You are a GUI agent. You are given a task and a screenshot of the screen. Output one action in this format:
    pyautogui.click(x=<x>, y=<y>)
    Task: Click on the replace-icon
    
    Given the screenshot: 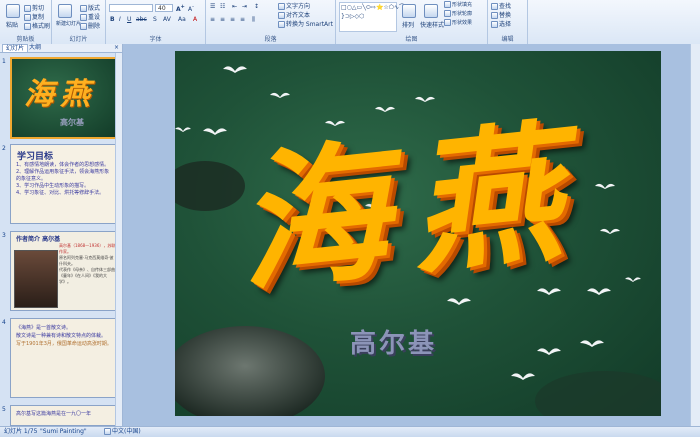 What is the action you would take?
    pyautogui.click(x=494, y=15)
    